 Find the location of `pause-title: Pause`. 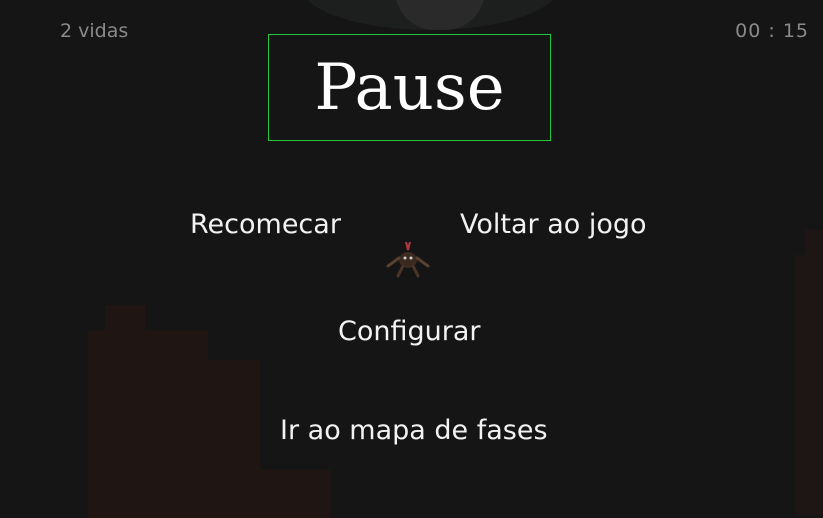

pause-title: Pause is located at coordinates (409, 87).